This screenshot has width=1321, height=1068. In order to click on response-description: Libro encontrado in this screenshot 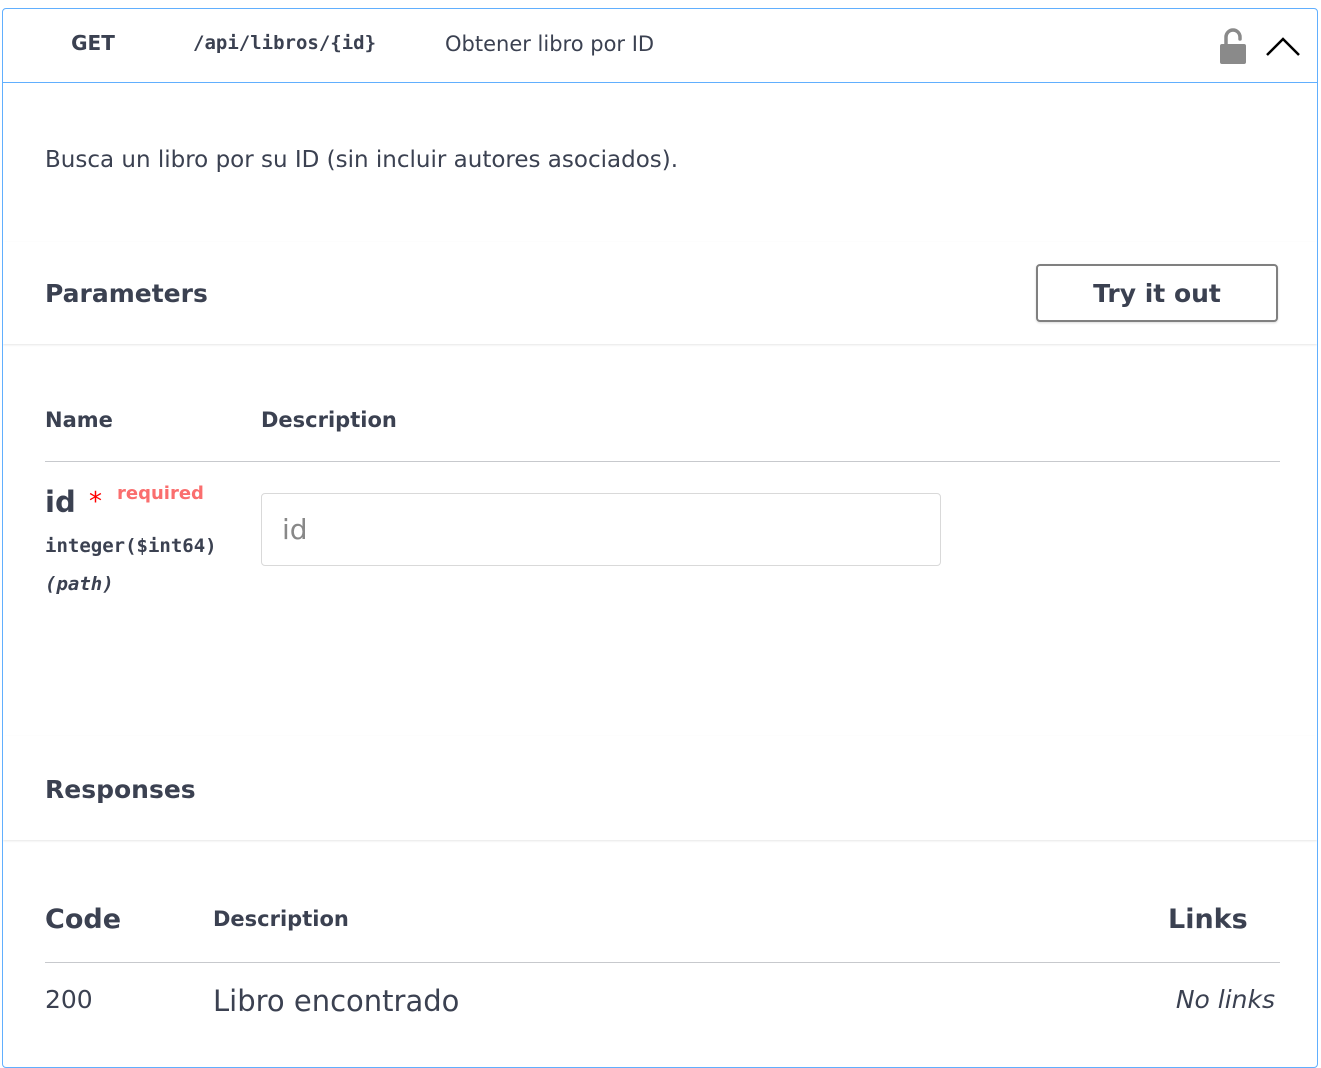, I will do `click(336, 1001)`.